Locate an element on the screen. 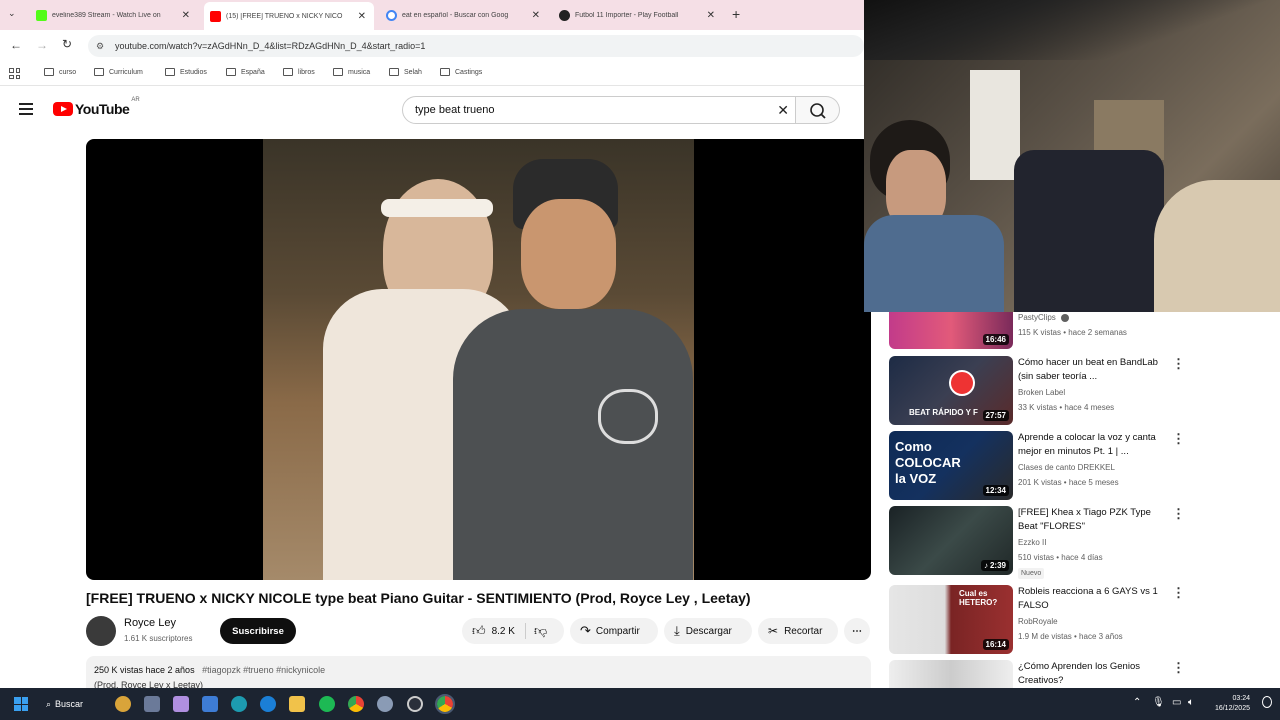  rec-thumbnail: Cual es HETERO? 16:14 is located at coordinates (951, 619).